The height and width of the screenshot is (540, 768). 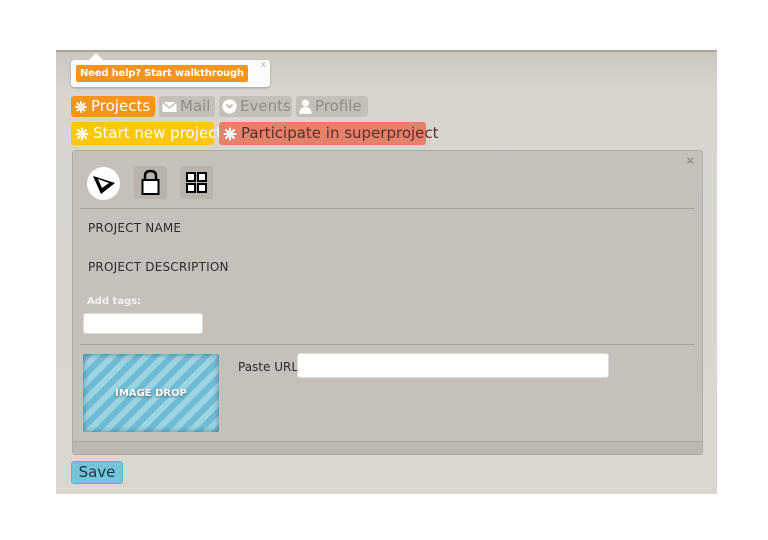 I want to click on lock-icon, so click(x=150, y=182).